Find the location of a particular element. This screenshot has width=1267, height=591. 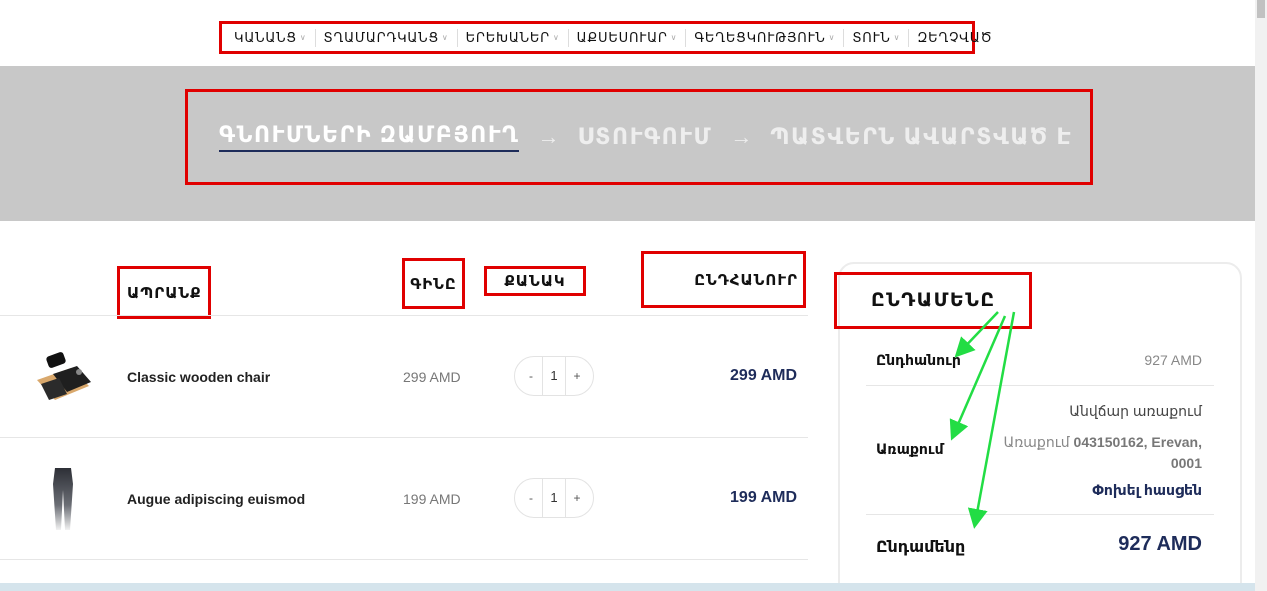

total-label: Ընդամենը is located at coordinates (921, 547).